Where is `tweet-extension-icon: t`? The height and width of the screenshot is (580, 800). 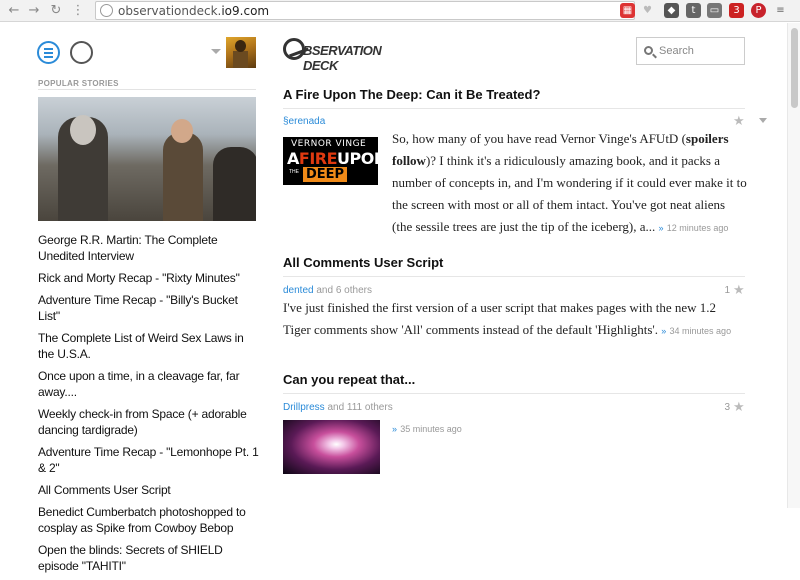
tweet-extension-icon: t is located at coordinates (693, 10).